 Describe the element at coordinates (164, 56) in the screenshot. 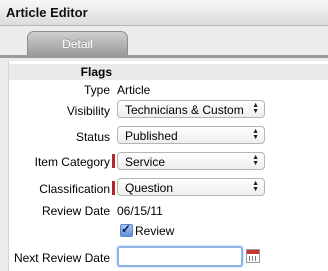

I see `tab-underline` at that location.